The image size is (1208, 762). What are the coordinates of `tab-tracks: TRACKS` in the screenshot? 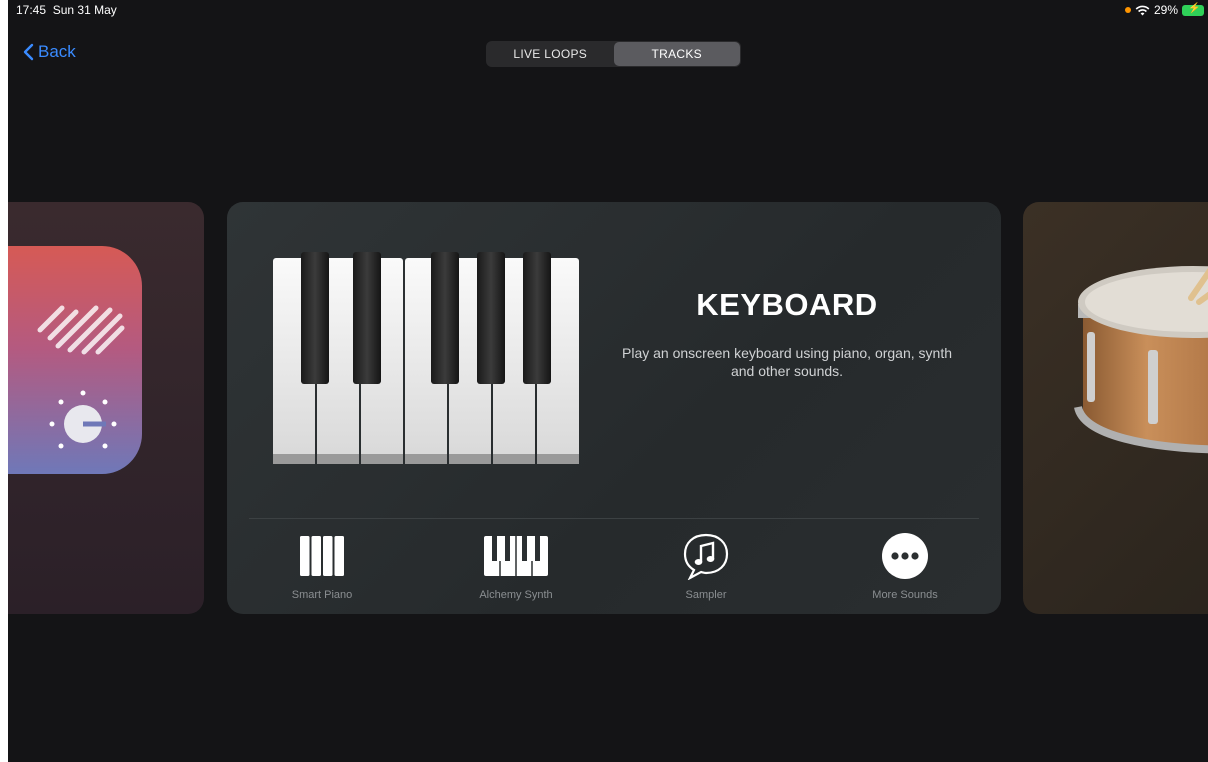 It's located at (676, 54).